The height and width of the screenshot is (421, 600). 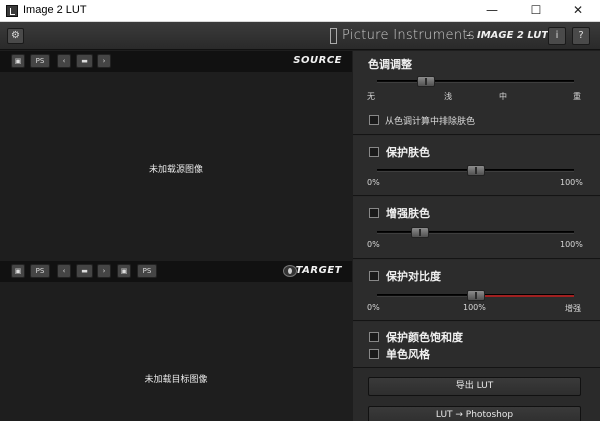 What do you see at coordinates (492, 11) in the screenshot?
I see `minimize-button: —` at bounding box center [492, 11].